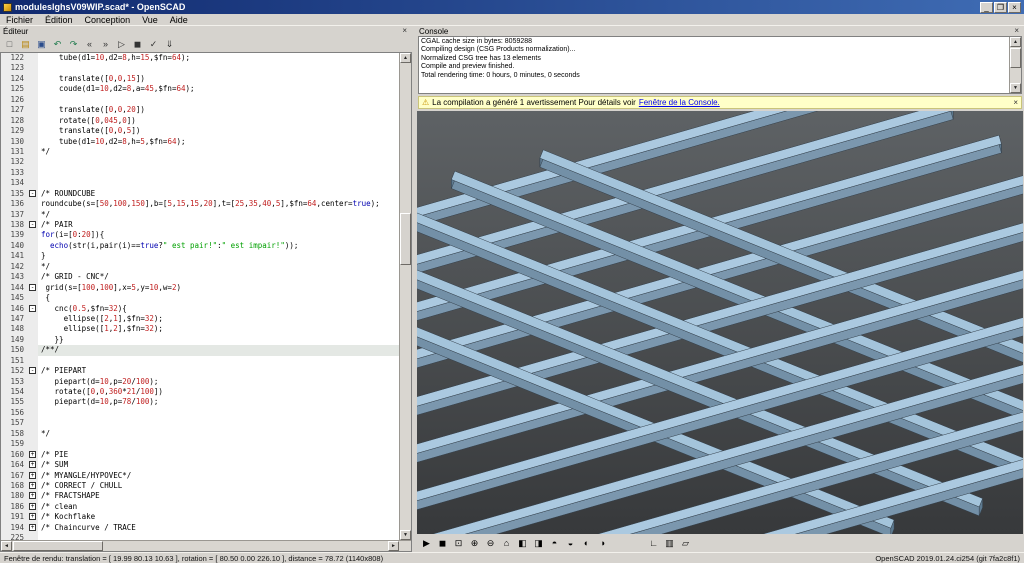 The height and width of the screenshot is (563, 1024). What do you see at coordinates (512, 7) in the screenshot?
I see `title-bar: moduleslghsV09WIP.scad* - OpenSCAD _ ❐ ×` at bounding box center [512, 7].